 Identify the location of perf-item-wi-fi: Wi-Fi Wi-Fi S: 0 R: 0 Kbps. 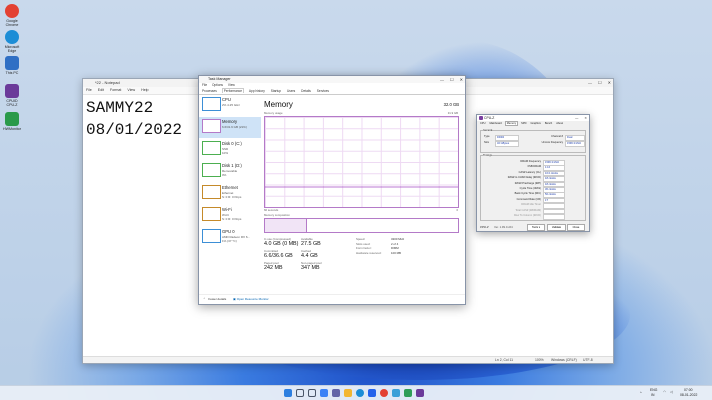
(230, 215).